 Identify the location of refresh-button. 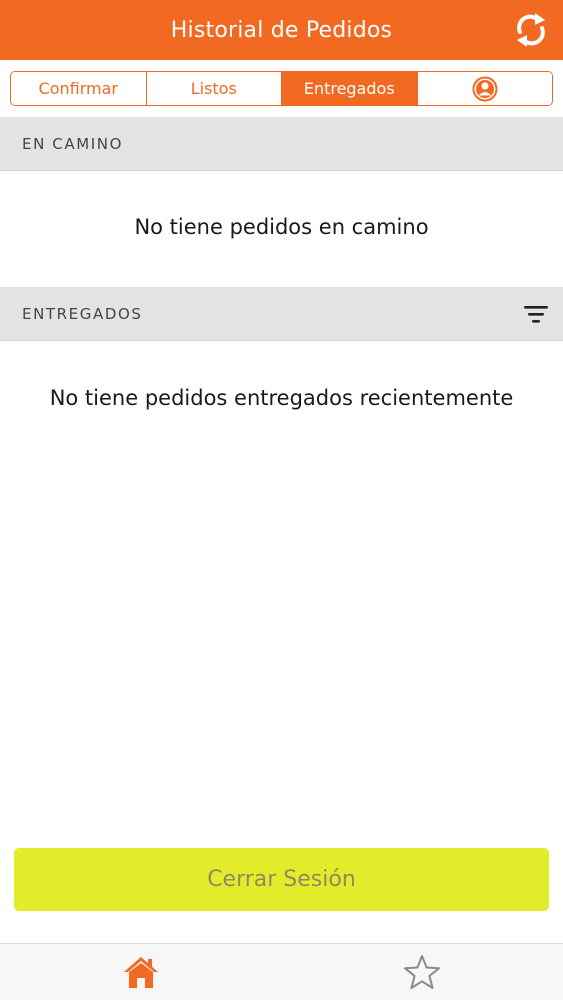
(531, 30).